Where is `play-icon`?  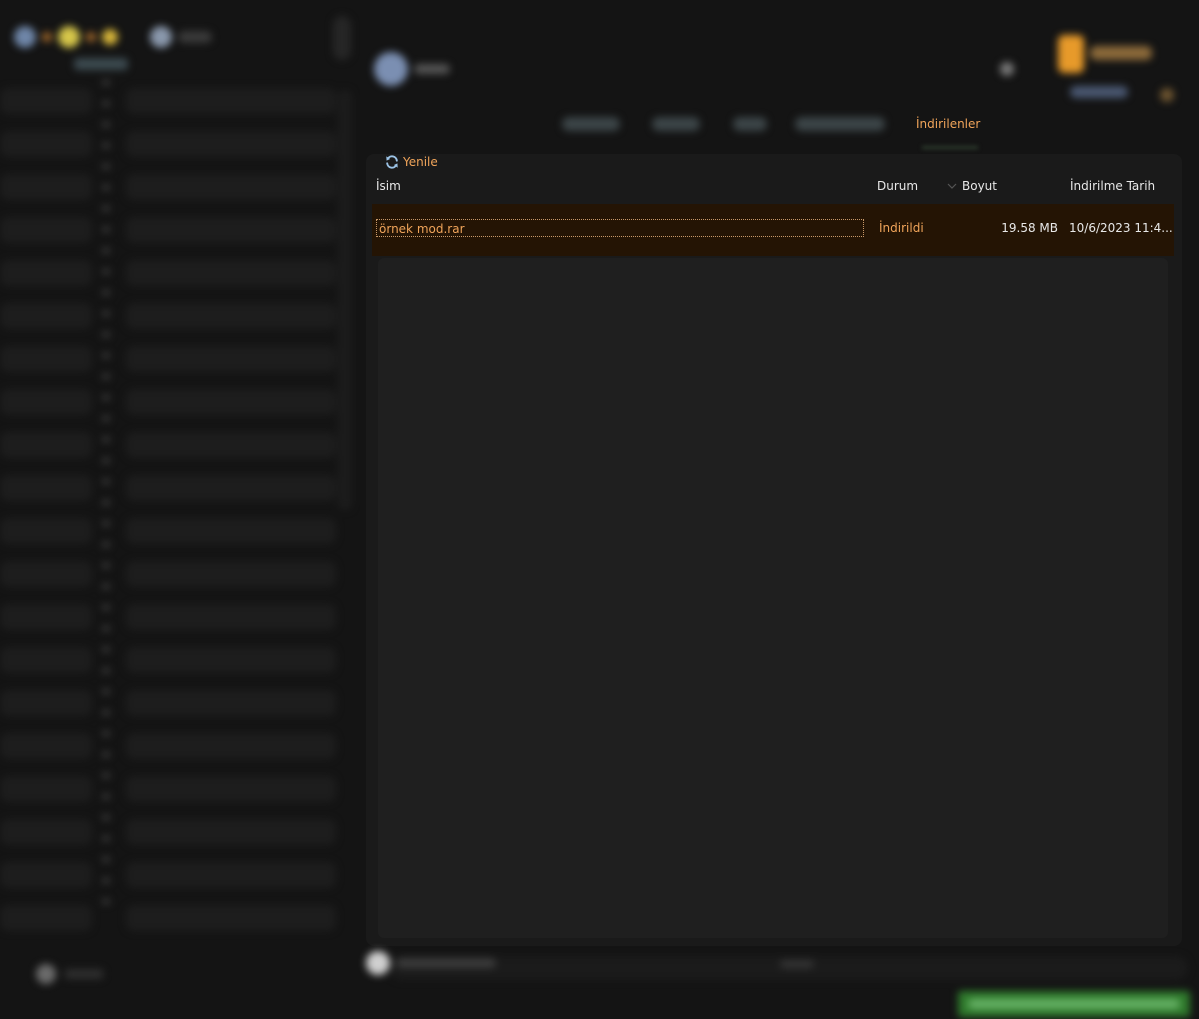 play-icon is located at coordinates (1071, 54).